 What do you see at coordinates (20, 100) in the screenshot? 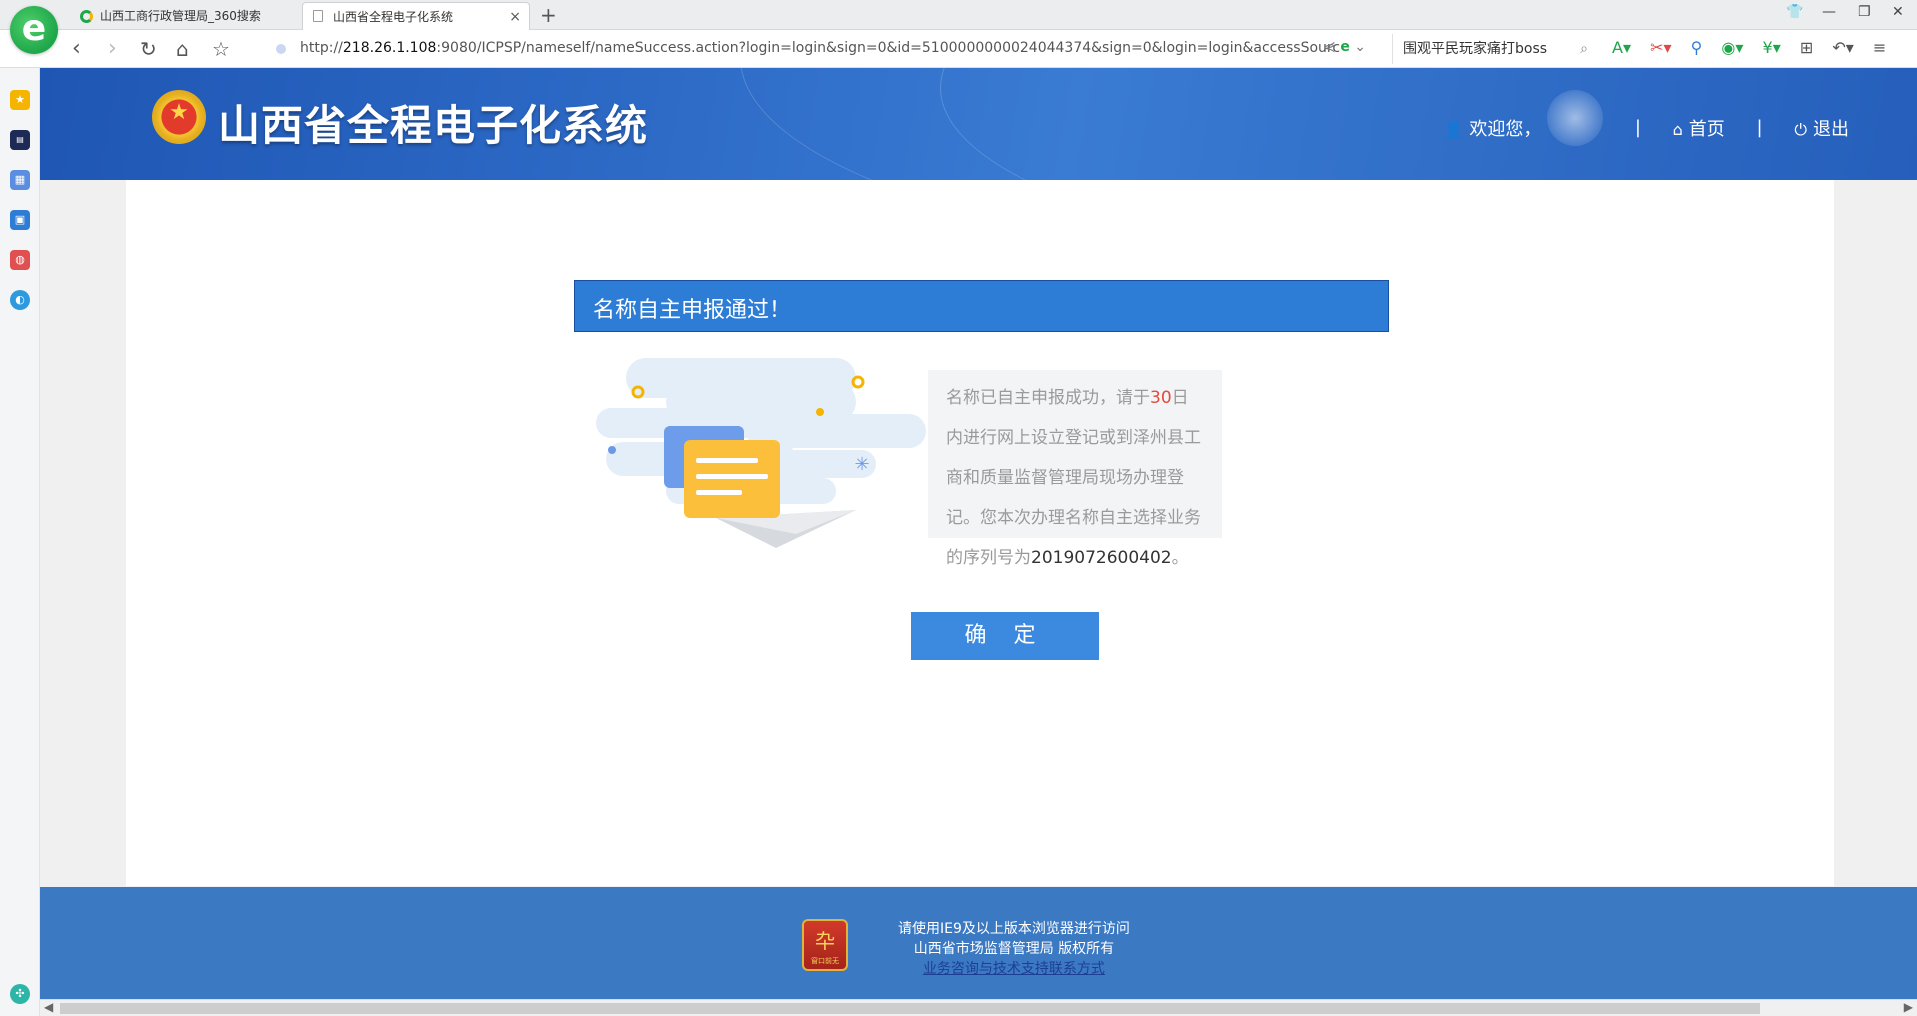
I see `favorites-star-icon: ★` at bounding box center [20, 100].